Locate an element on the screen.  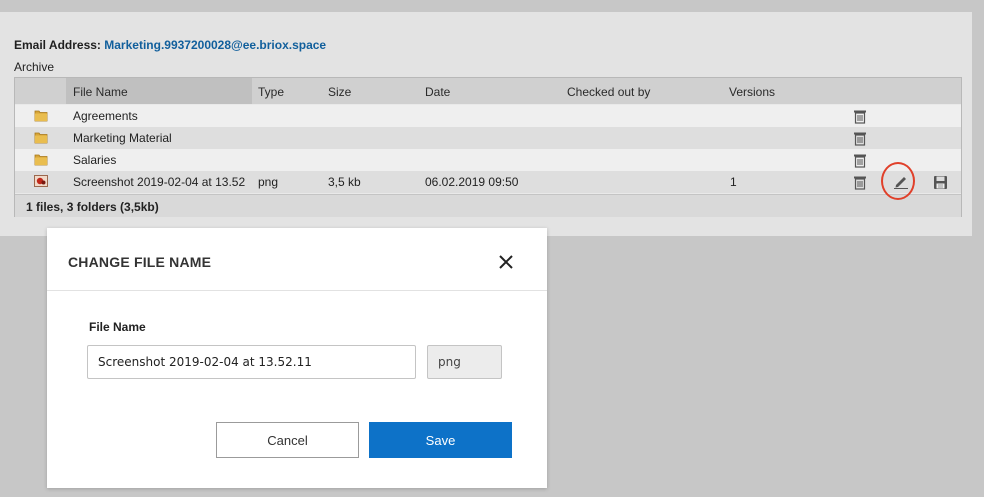
summary-text: 1 files, 3 folders (3,5kb) is located at coordinates (92, 207).